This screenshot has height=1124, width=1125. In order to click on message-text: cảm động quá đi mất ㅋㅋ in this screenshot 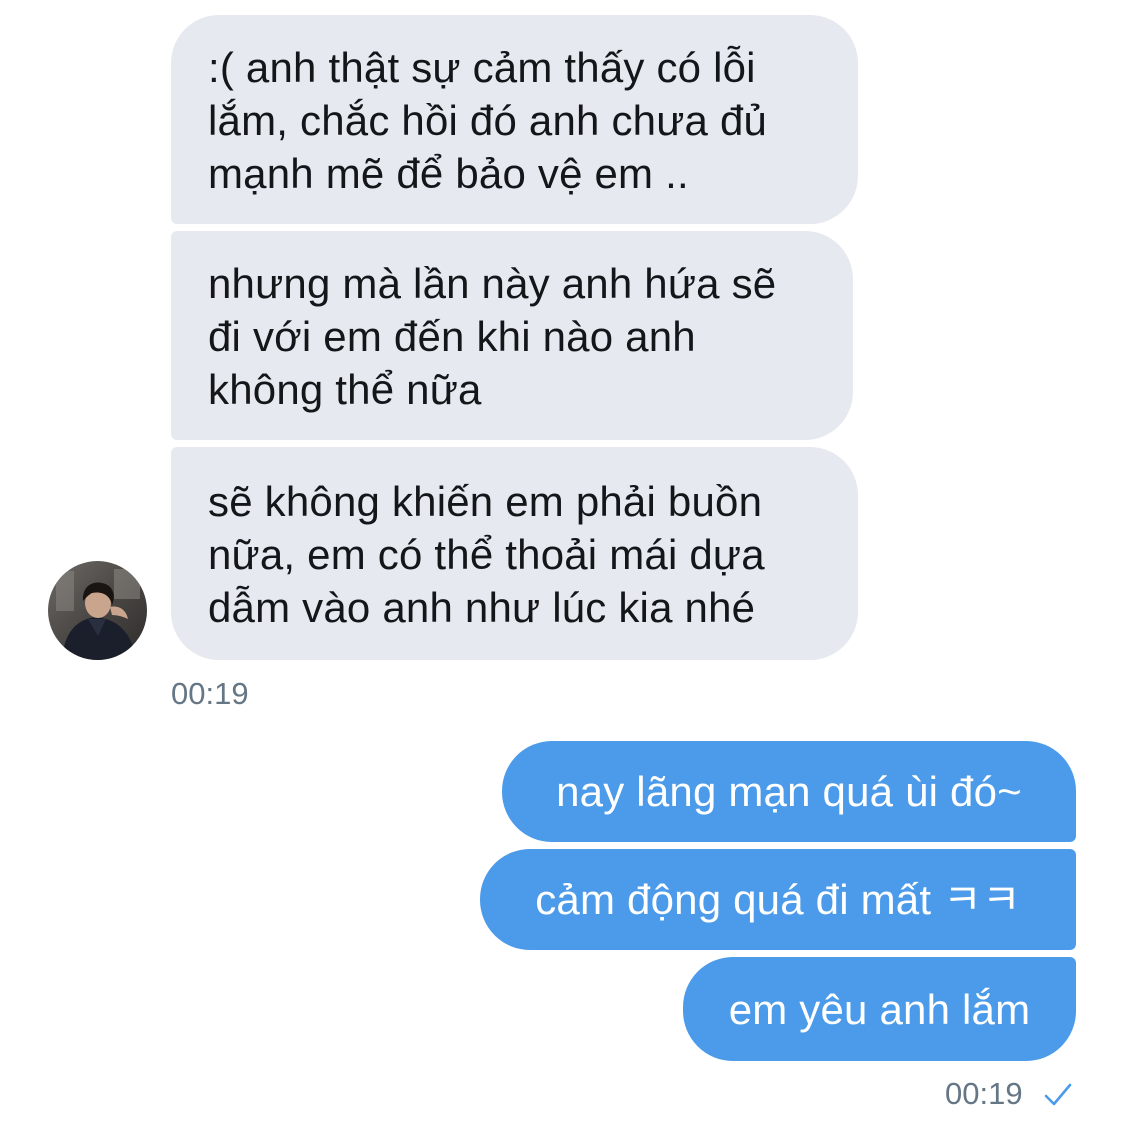, I will do `click(778, 899)`.